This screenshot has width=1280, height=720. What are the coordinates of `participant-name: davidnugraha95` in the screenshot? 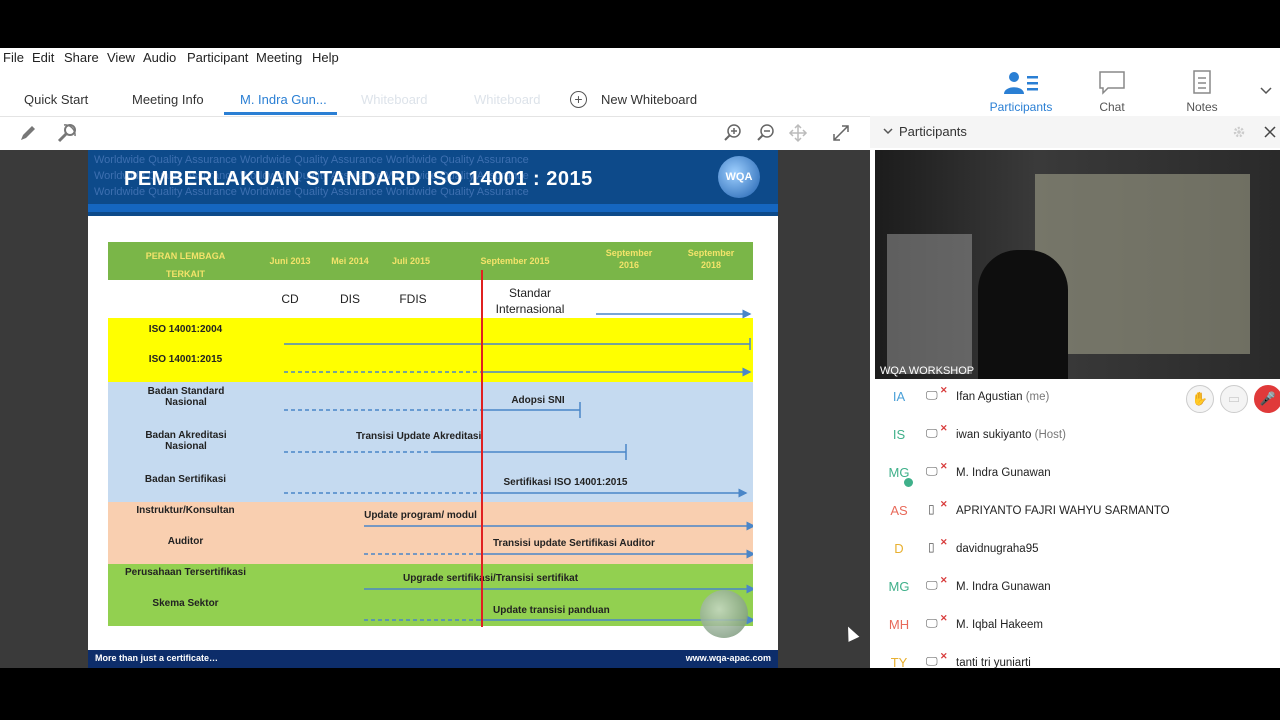 It's located at (997, 549).